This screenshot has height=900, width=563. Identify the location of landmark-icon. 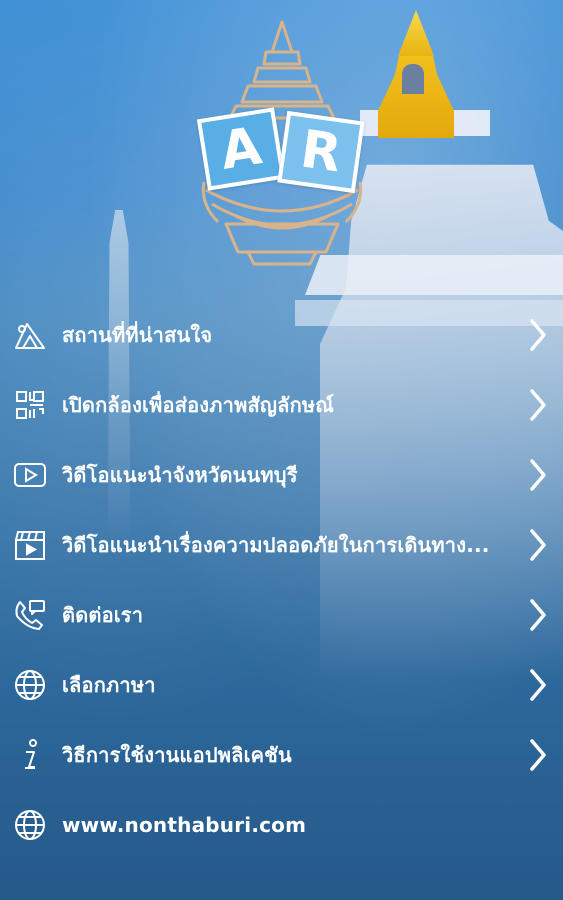
(30, 335).